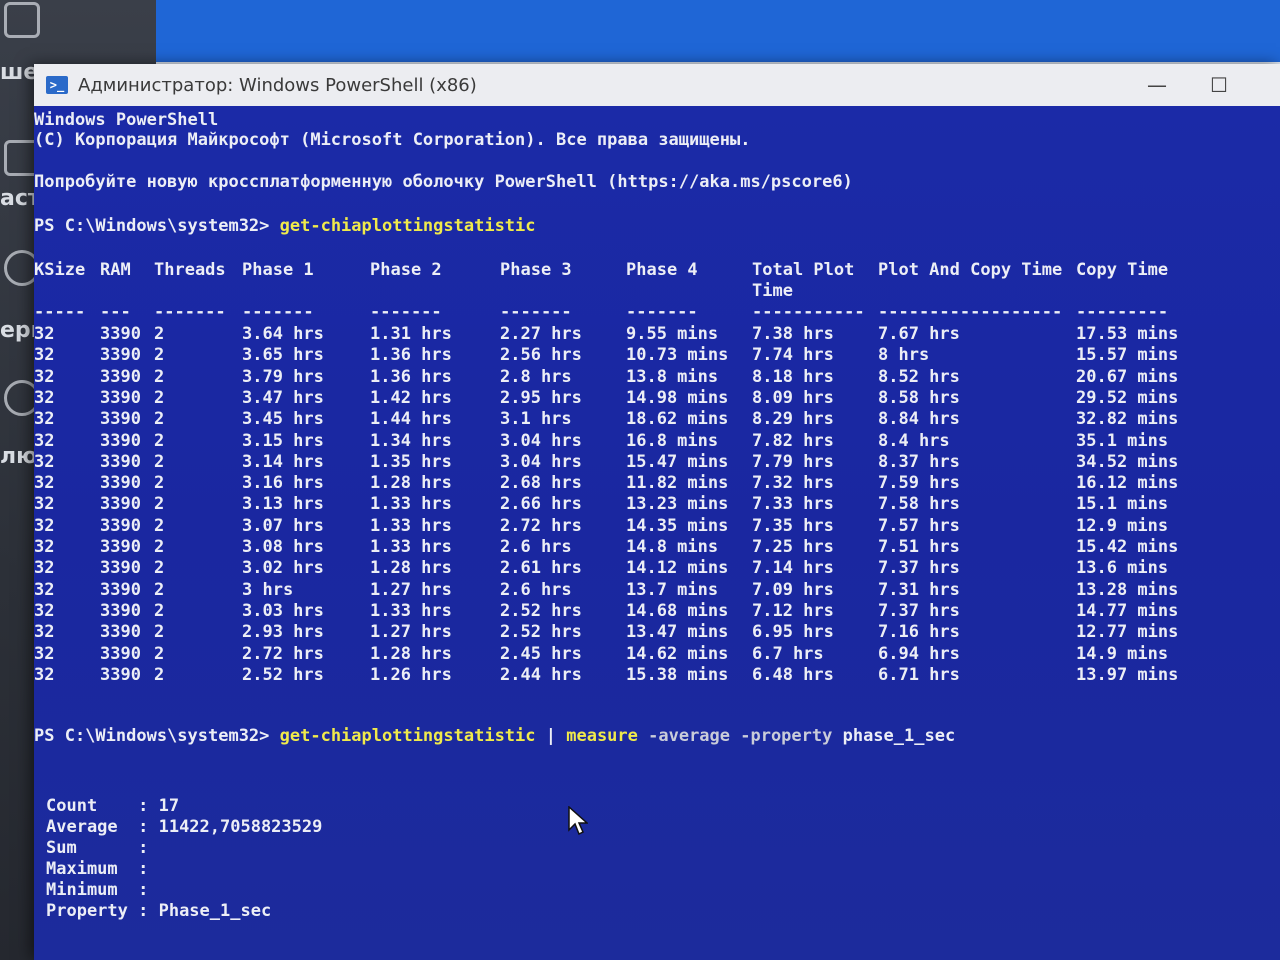  What do you see at coordinates (22, 20) in the screenshot?
I see `desktop-icon` at bounding box center [22, 20].